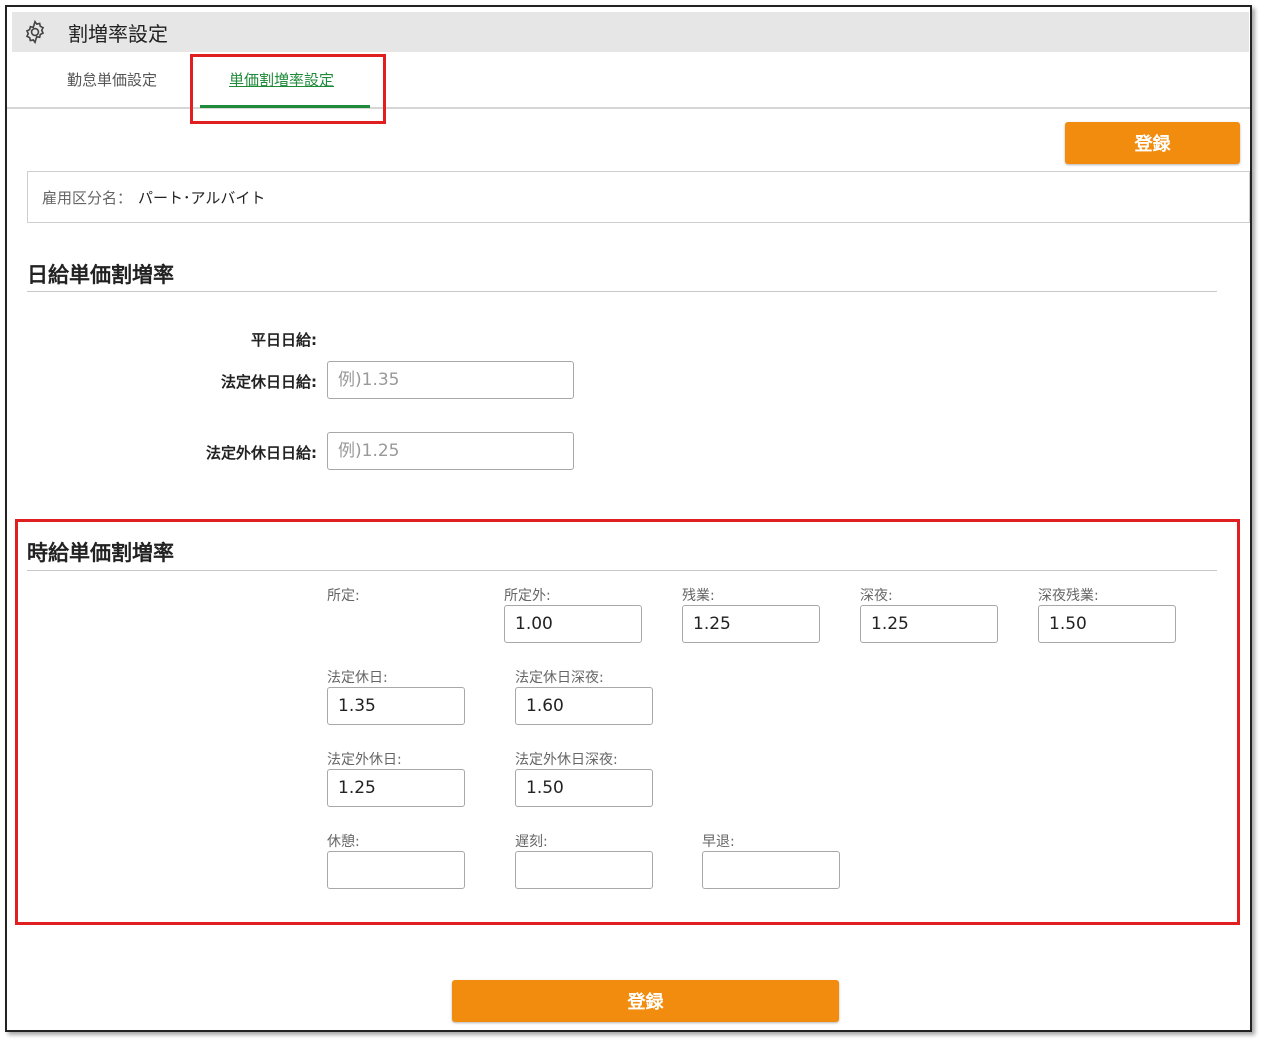  I want to click on legal-holiday-input, so click(396, 706).